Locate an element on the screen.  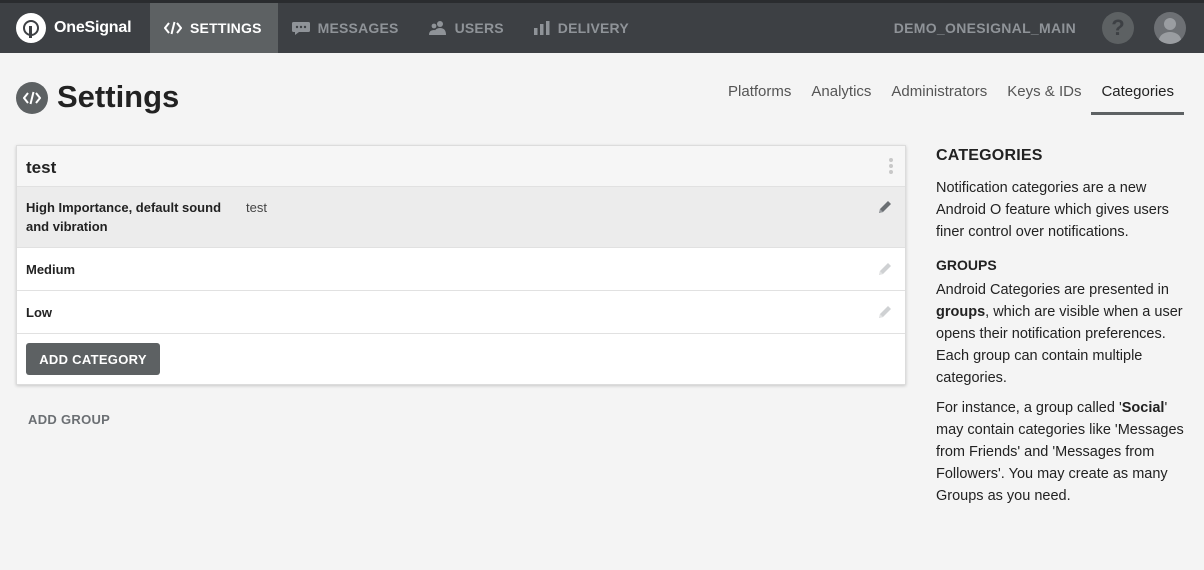
users-icon is located at coordinates (437, 28).